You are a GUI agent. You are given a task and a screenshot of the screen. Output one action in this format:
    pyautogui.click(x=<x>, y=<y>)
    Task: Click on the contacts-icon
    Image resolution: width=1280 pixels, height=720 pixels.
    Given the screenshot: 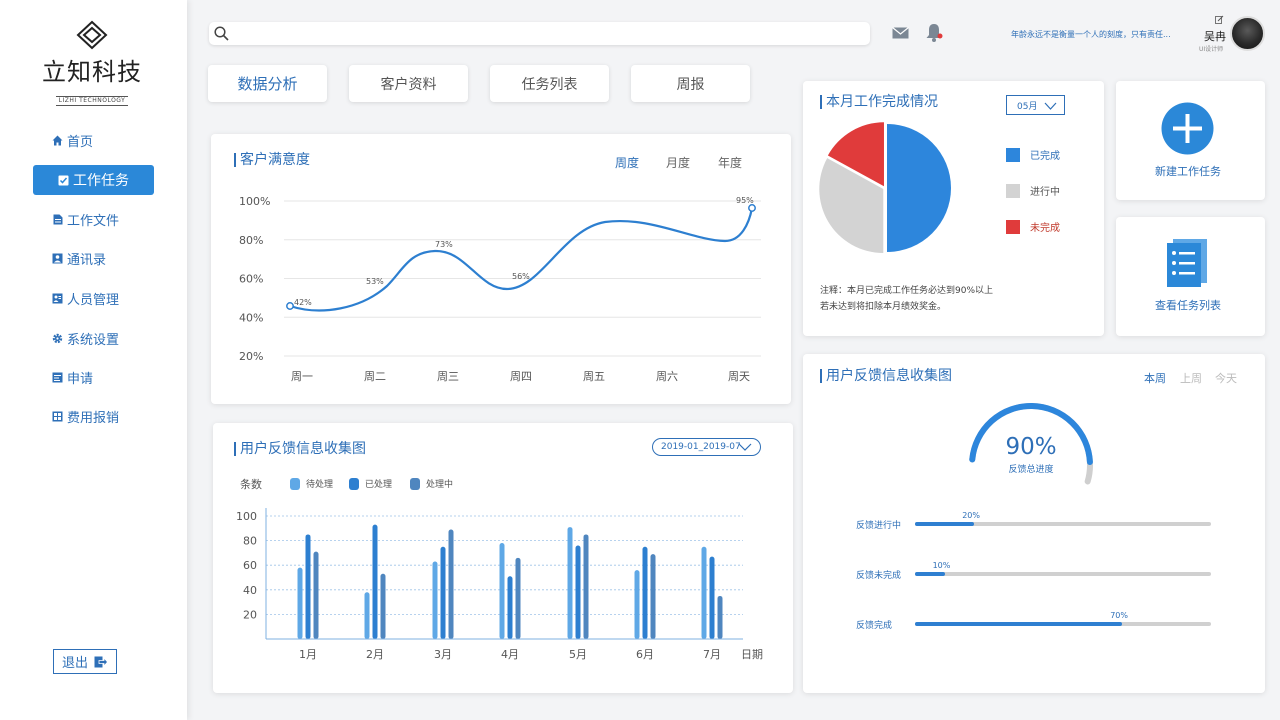 What is the action you would take?
    pyautogui.click(x=57, y=258)
    